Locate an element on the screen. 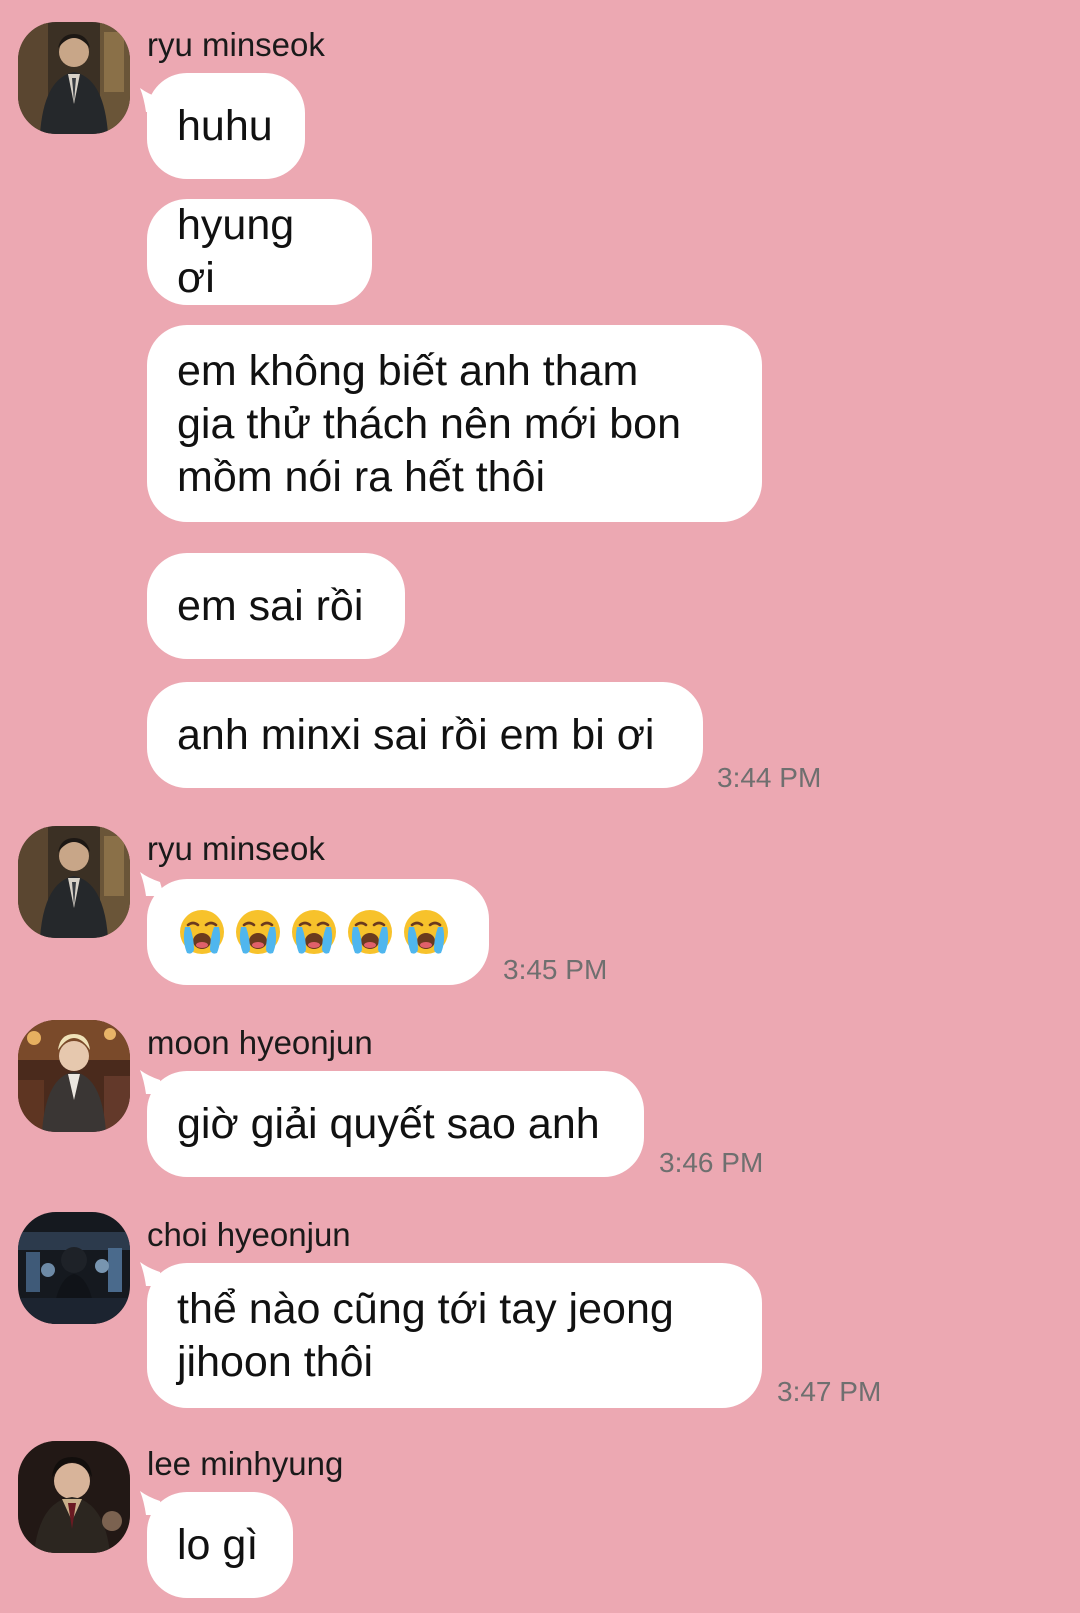 This screenshot has height=1613, width=1080. message-bubble: huhu is located at coordinates (226, 126).